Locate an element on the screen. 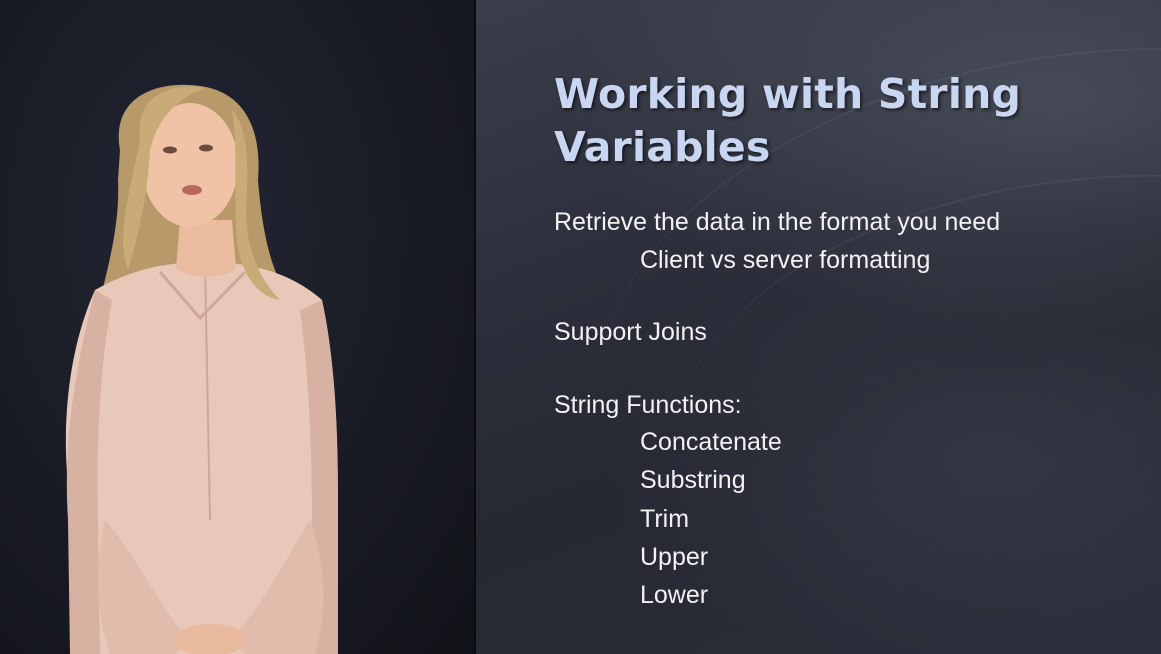 This screenshot has width=1161, height=654. sub-bullet-concatenate: Concatenate is located at coordinates (711, 442).